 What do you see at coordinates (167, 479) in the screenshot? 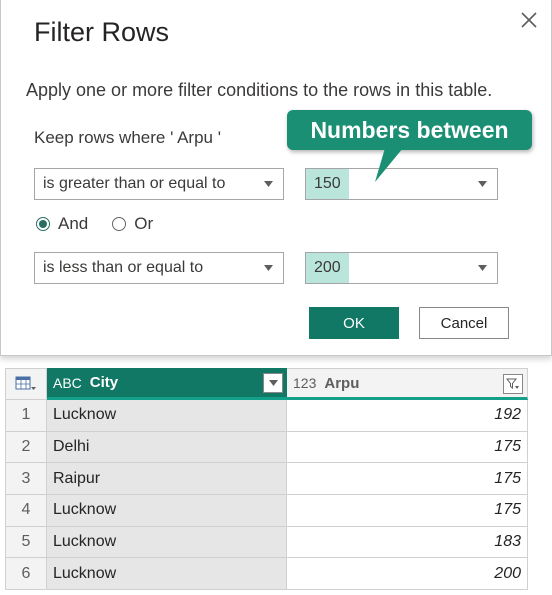
I see `cell-city: Raipur` at bounding box center [167, 479].